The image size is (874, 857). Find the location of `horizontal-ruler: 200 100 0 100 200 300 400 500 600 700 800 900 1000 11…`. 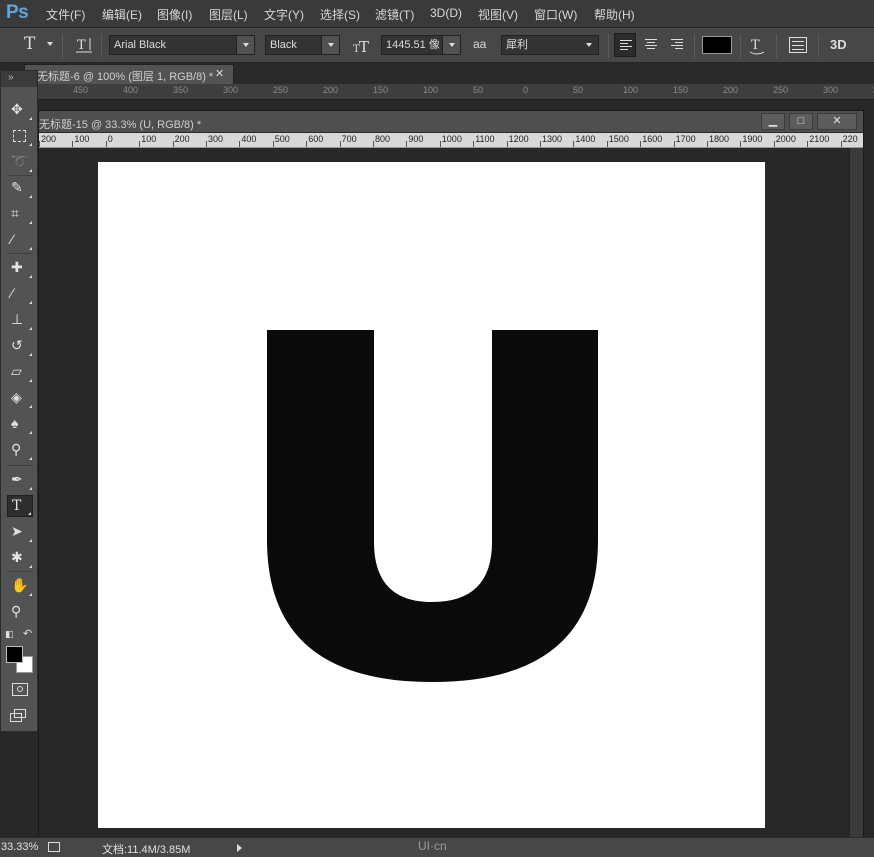

horizontal-ruler: 200 100 0 100 200 300 400 500 600 700 800 900 1000 11… is located at coordinates (451, 140).